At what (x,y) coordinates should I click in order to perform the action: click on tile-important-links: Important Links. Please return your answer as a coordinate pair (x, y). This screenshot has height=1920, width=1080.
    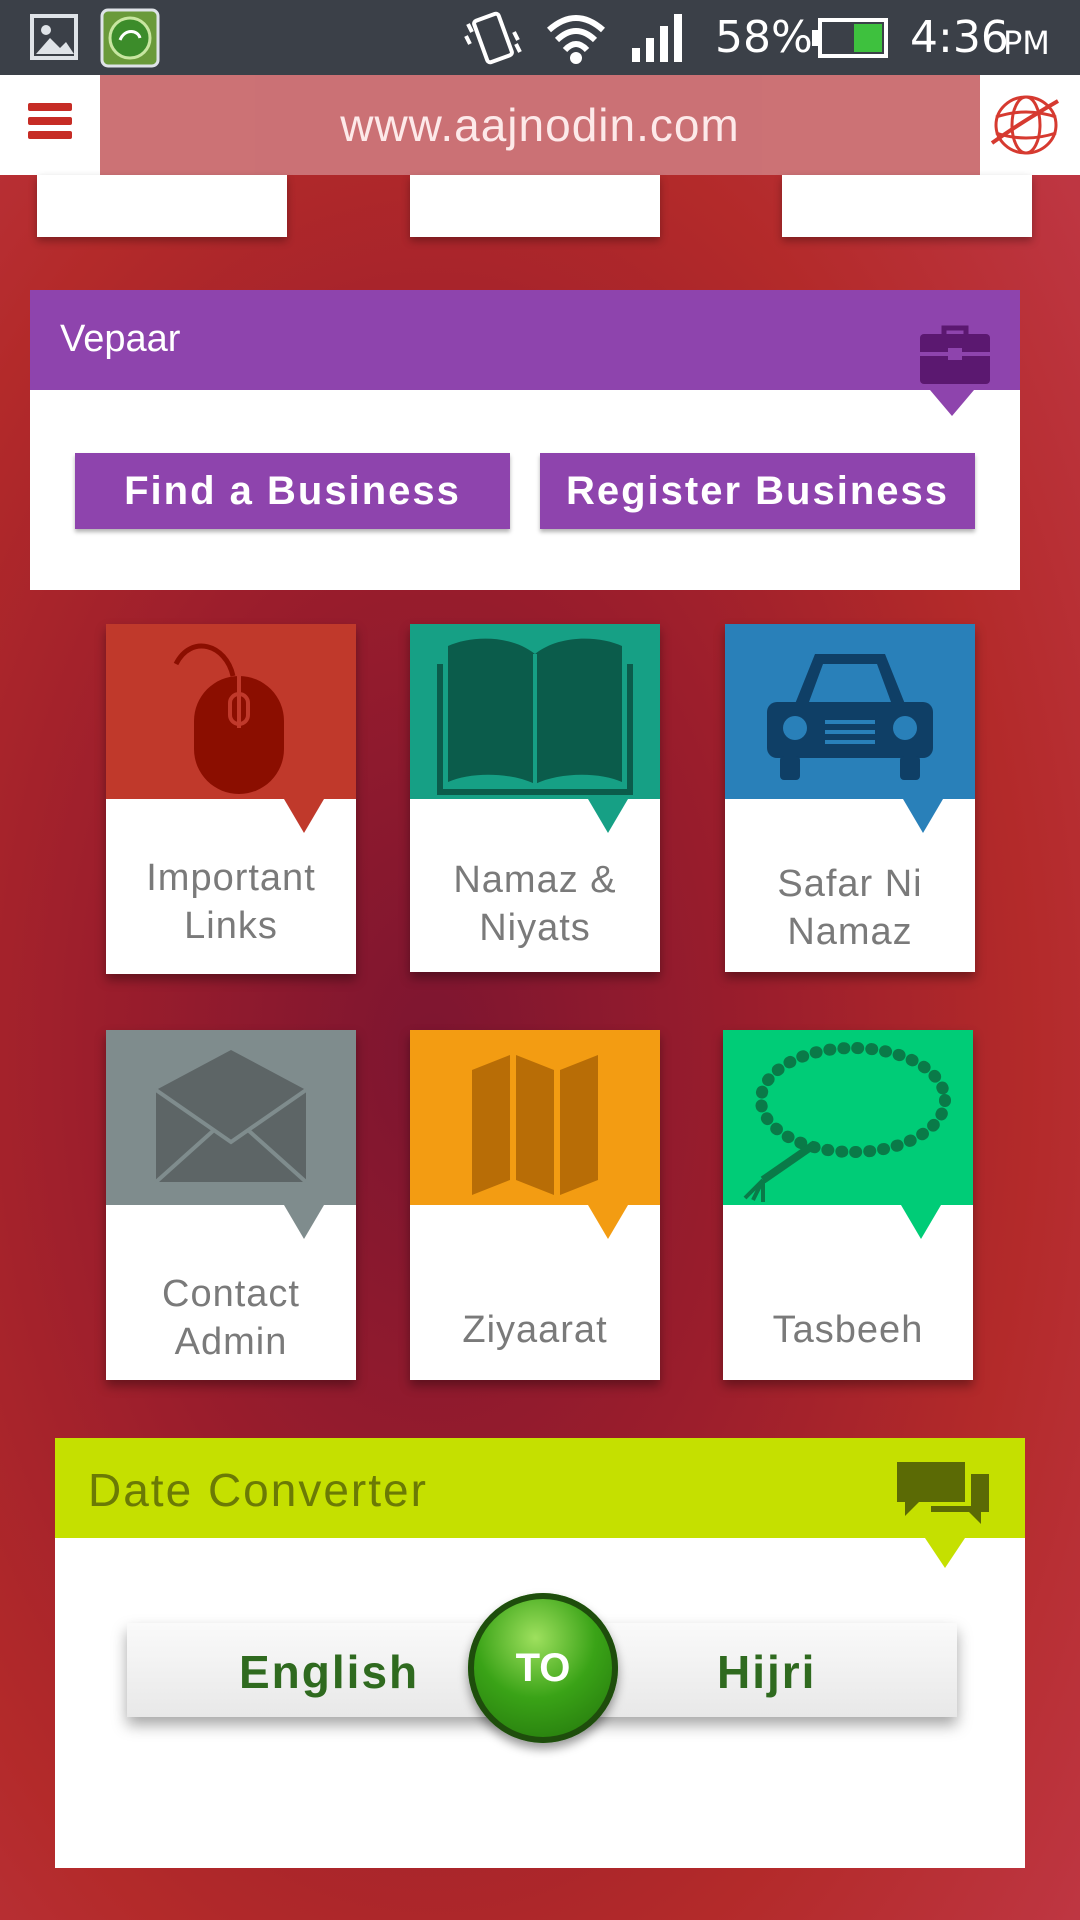
    Looking at the image, I should click on (231, 799).